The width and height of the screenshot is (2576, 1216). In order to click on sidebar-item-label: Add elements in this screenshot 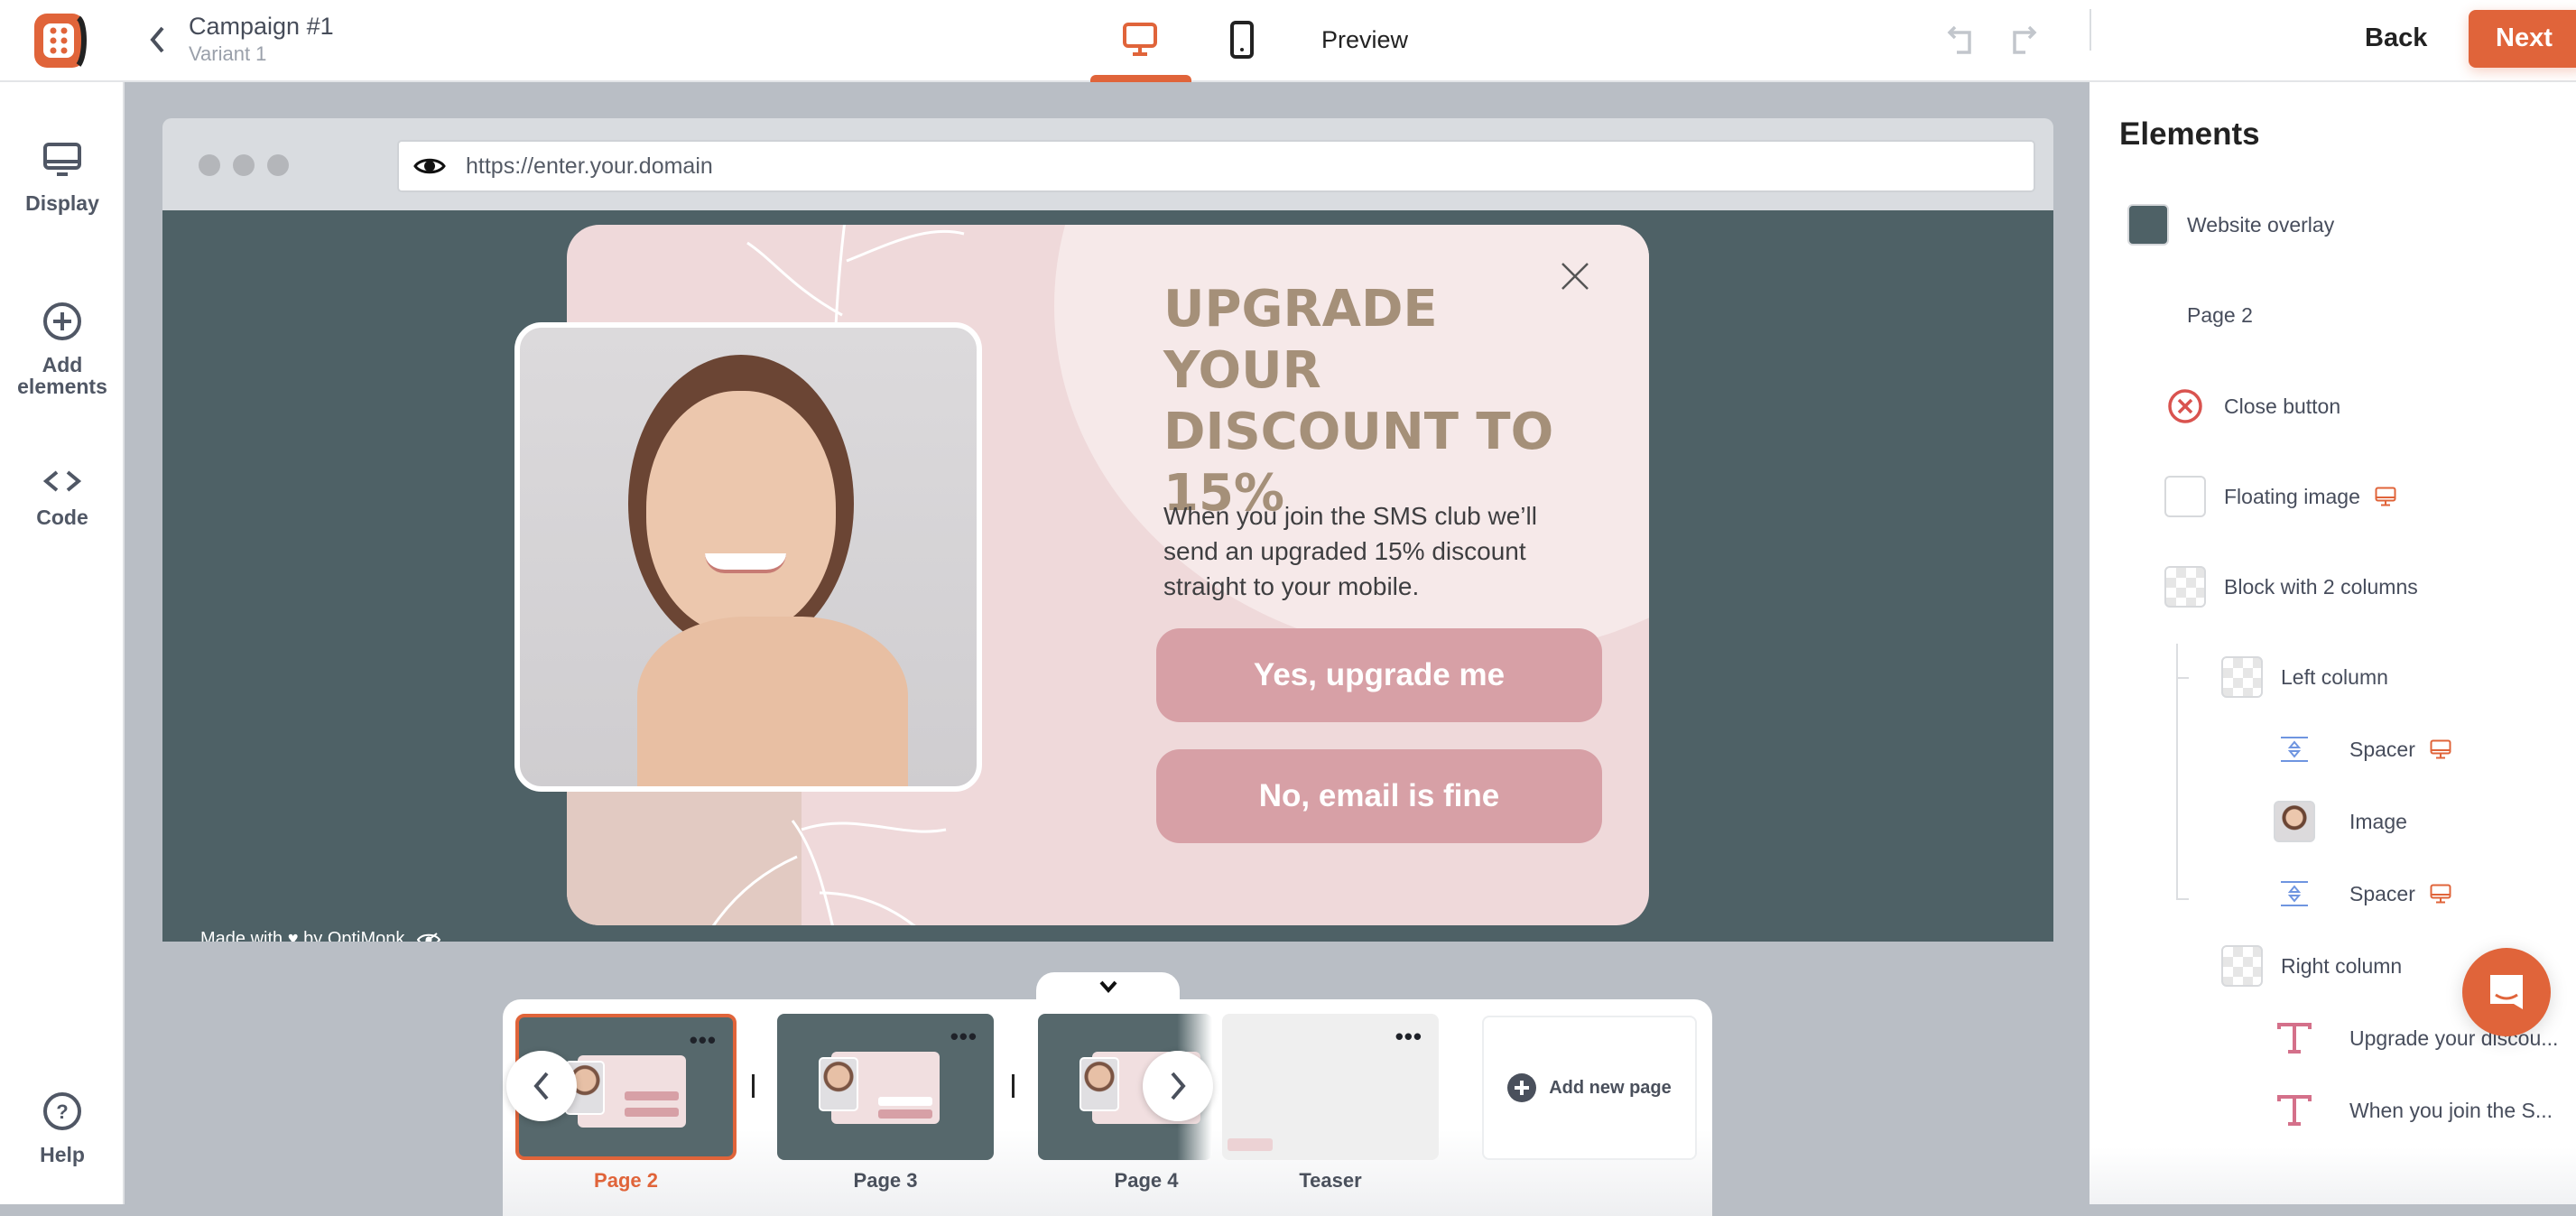, I will do `click(62, 375)`.